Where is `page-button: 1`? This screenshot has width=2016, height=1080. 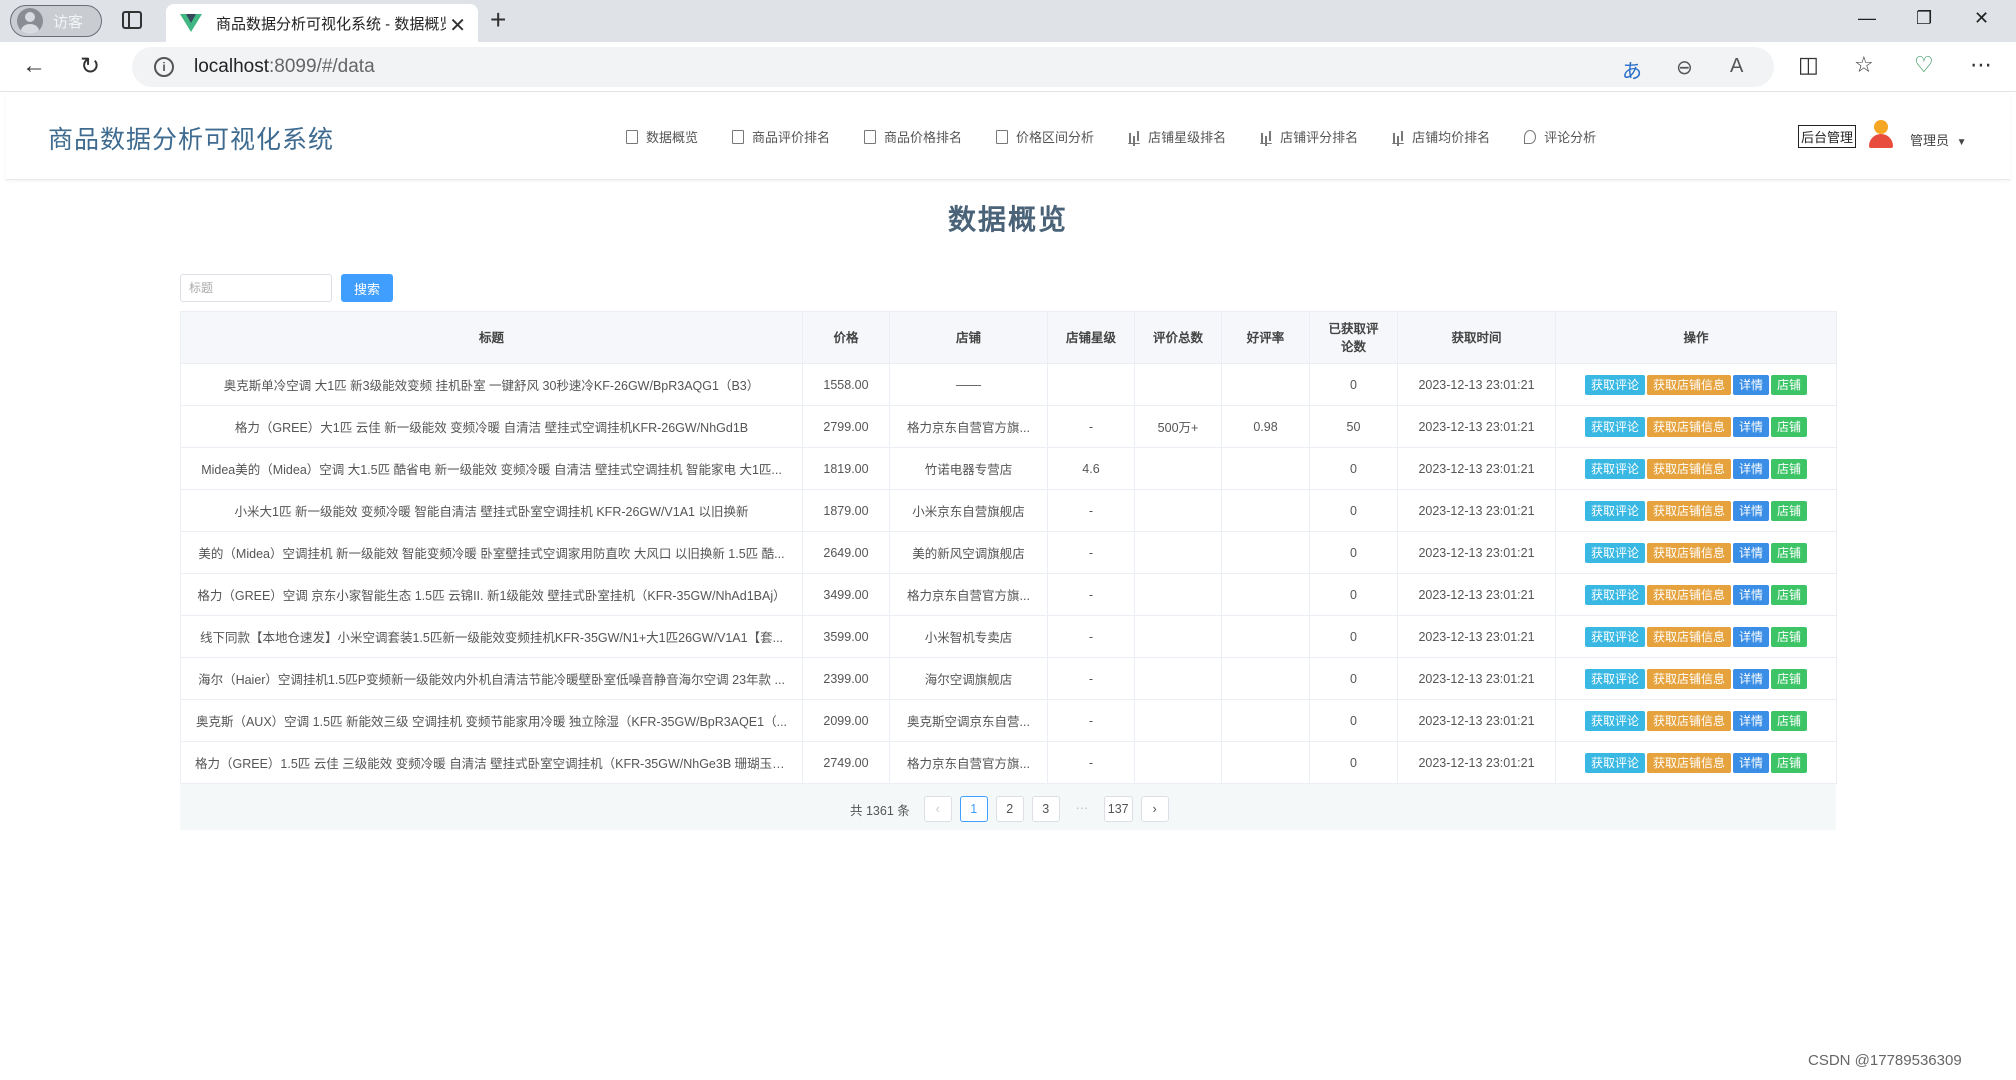 page-button: 1 is located at coordinates (973, 809).